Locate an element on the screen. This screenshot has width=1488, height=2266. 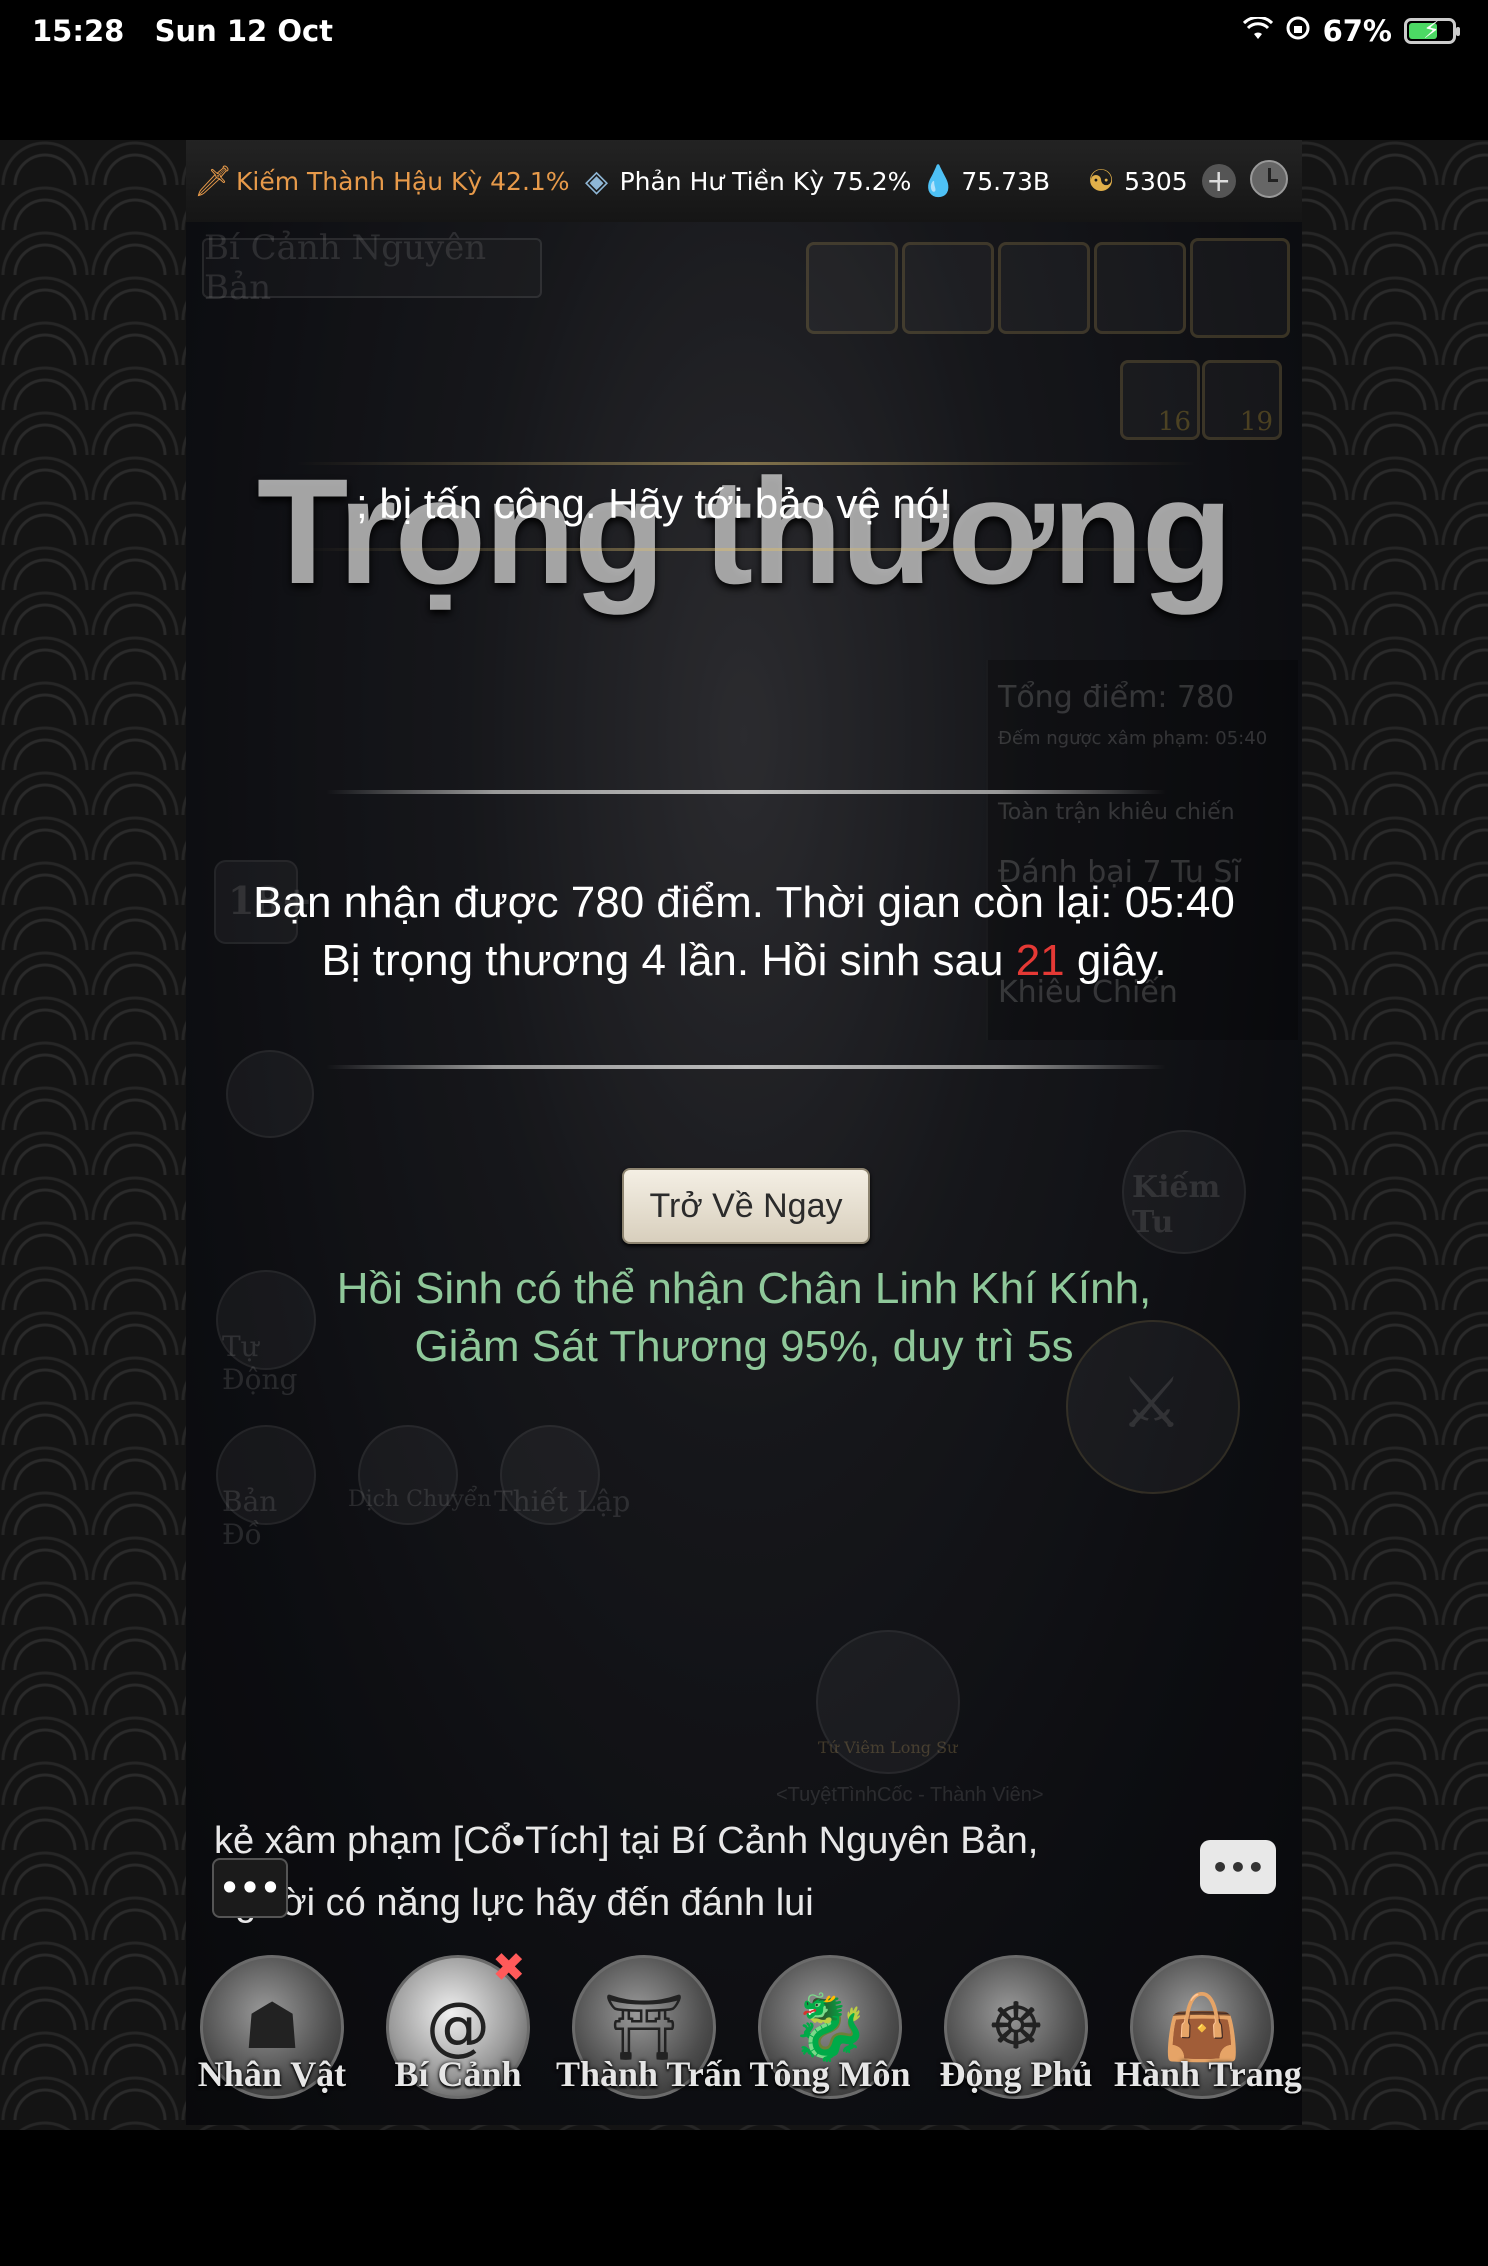
status-time: 15:28 Sun 12 Oct is located at coordinates (182, 31).